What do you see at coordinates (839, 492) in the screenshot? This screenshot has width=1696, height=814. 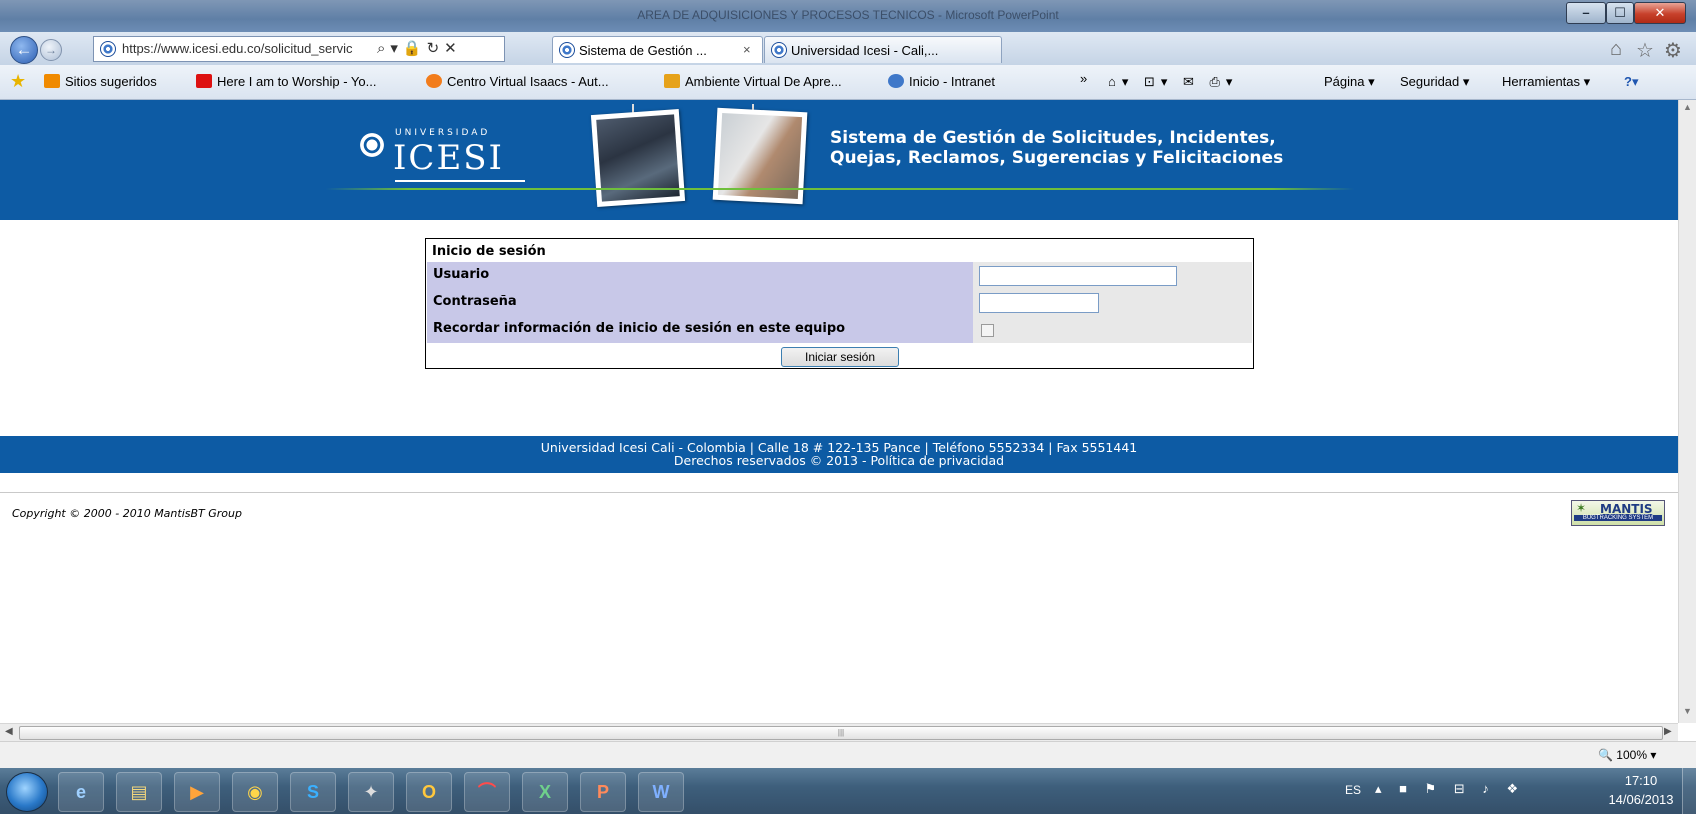 I see `separator` at bounding box center [839, 492].